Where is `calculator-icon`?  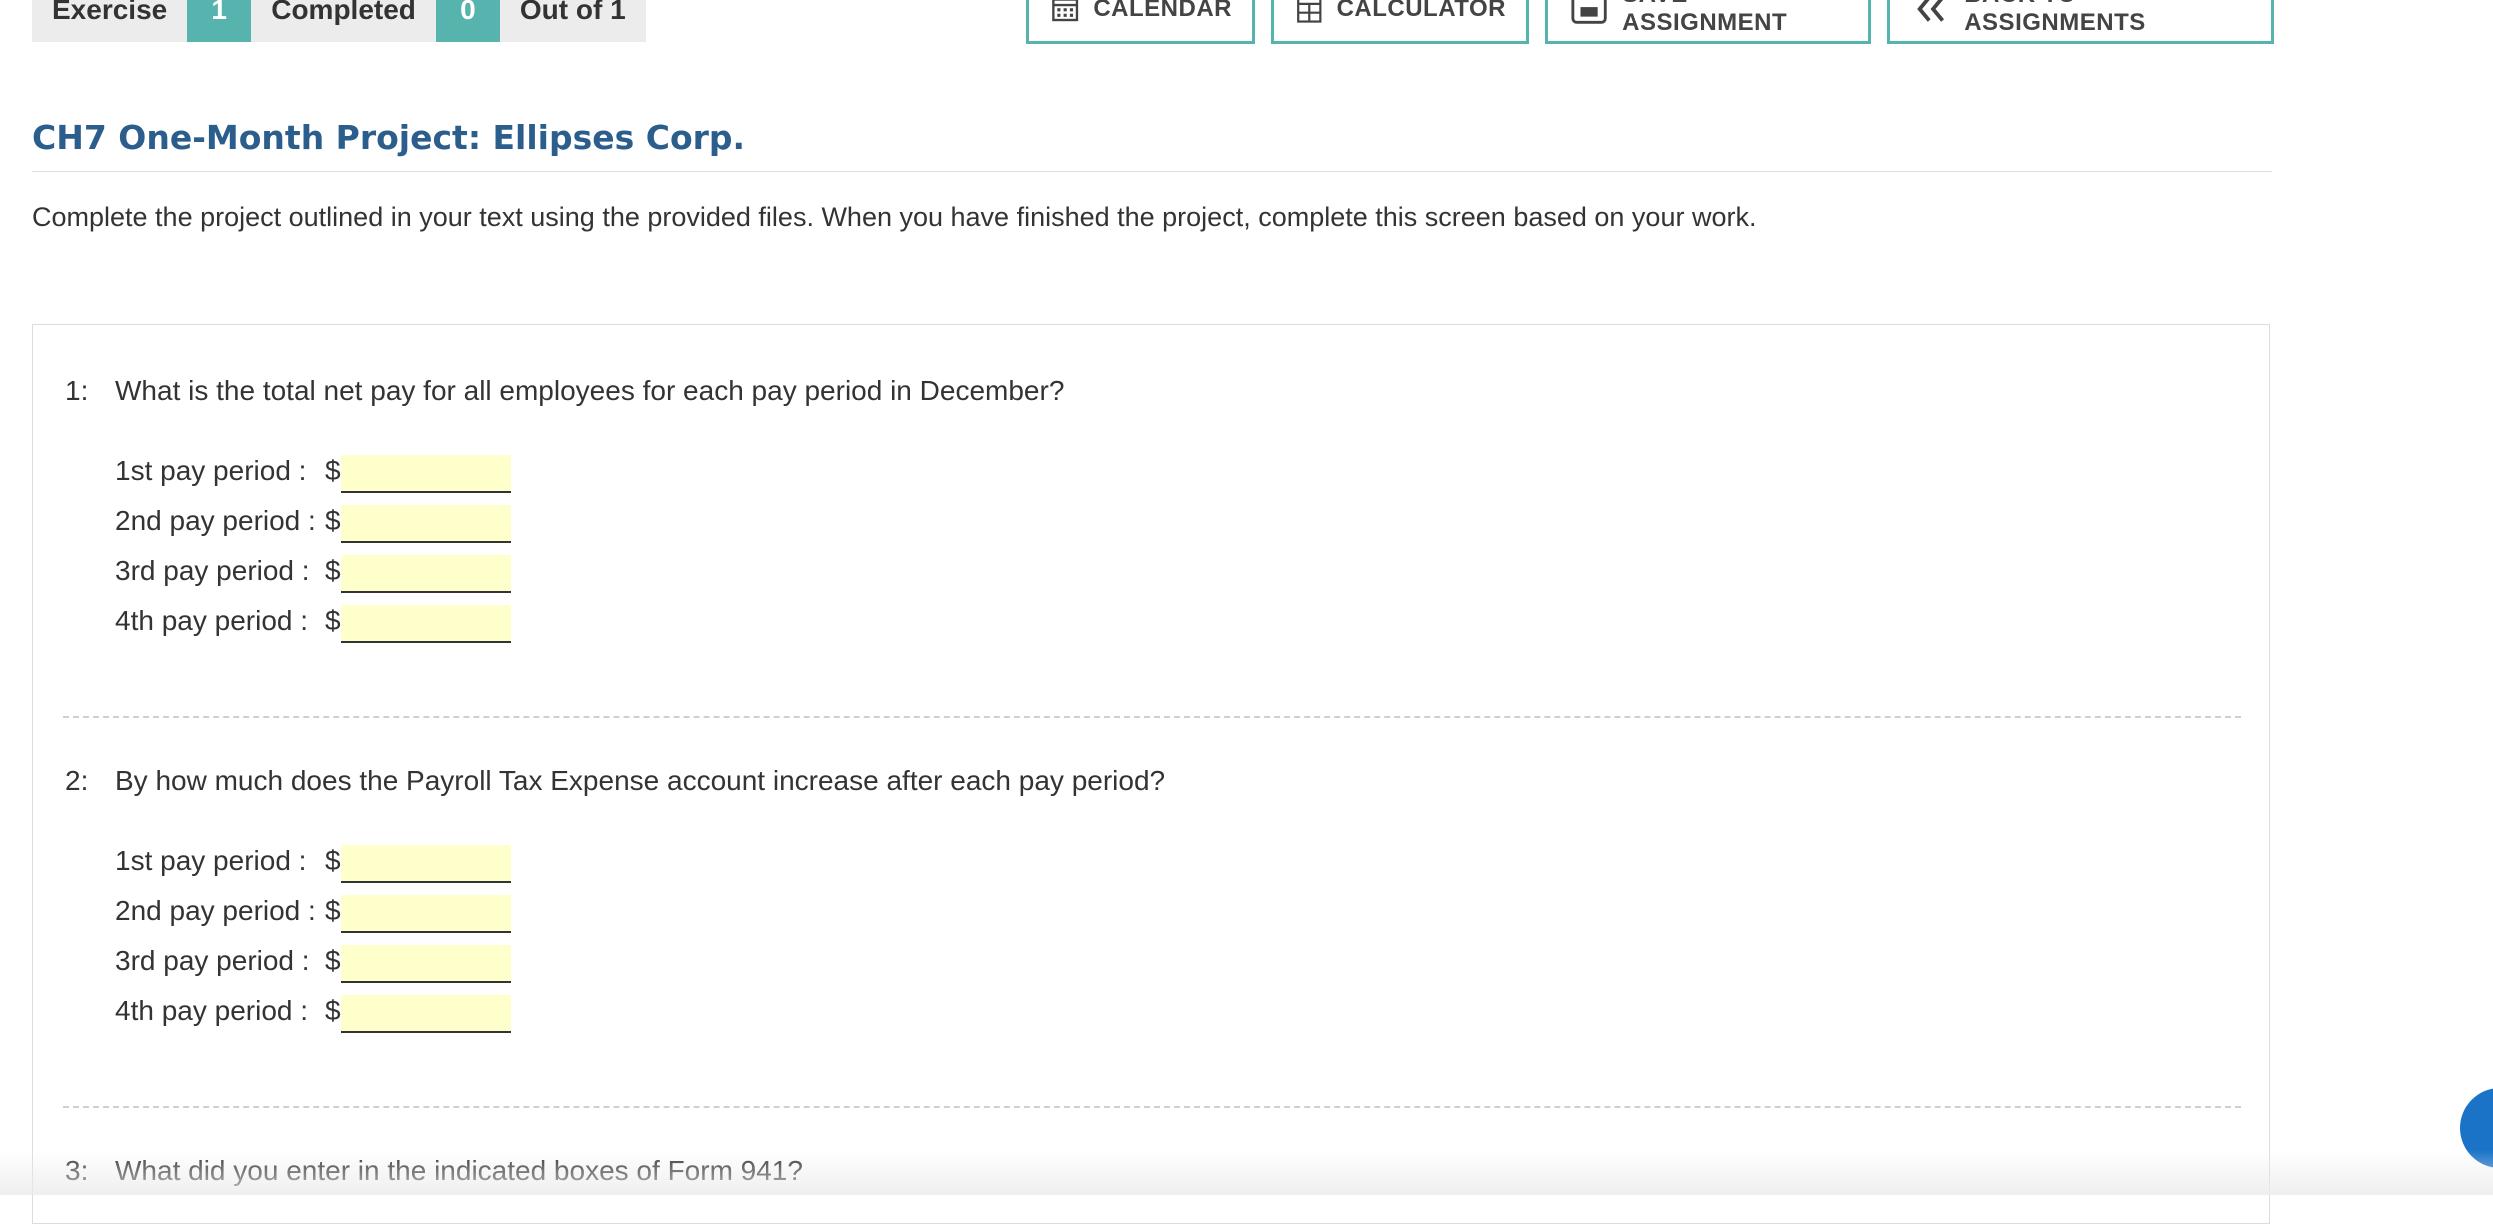
calculator-icon is located at coordinates (1309, 11).